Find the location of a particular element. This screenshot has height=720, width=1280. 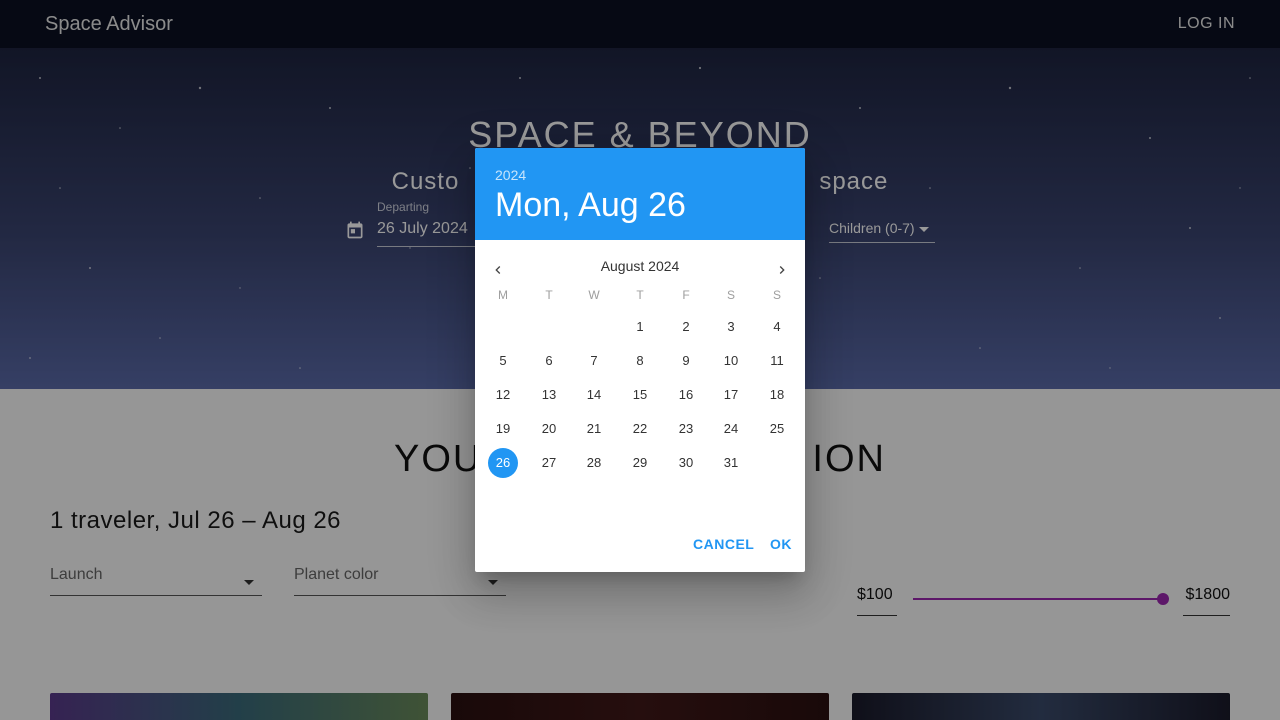

calendar-day: 12 is located at coordinates (503, 395).